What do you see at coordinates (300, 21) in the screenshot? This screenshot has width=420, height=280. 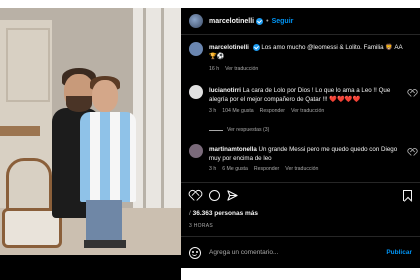 I see `post-header: marcelotinelli • Seguir` at bounding box center [300, 21].